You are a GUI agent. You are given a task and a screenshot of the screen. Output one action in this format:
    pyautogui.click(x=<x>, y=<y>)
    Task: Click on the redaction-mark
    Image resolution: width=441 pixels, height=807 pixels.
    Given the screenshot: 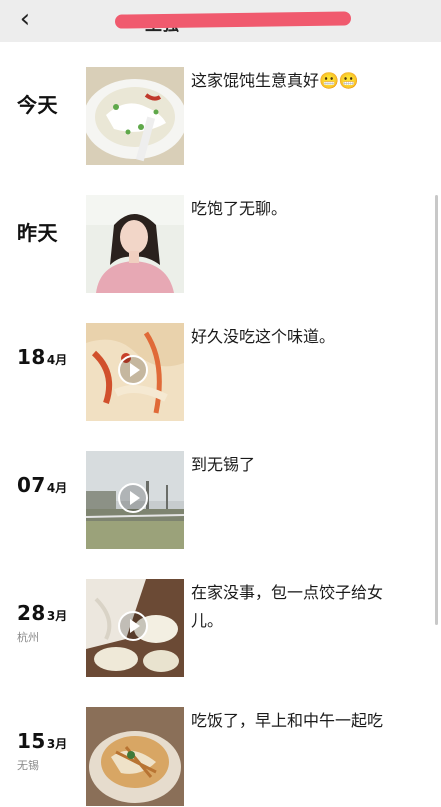 What is the action you would take?
    pyautogui.click(x=233, y=20)
    